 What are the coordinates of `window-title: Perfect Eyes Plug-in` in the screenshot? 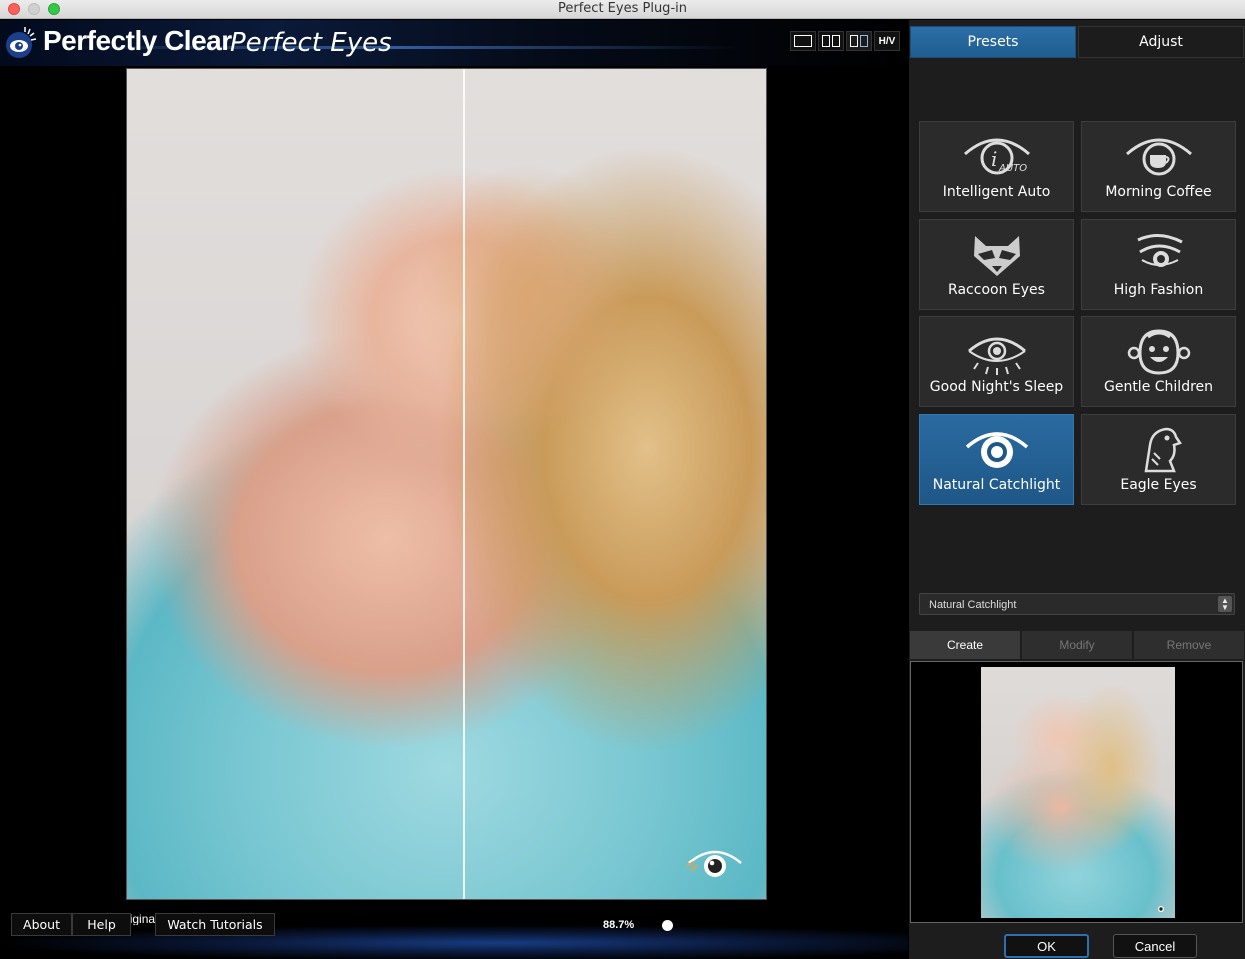 It's located at (622, 8).